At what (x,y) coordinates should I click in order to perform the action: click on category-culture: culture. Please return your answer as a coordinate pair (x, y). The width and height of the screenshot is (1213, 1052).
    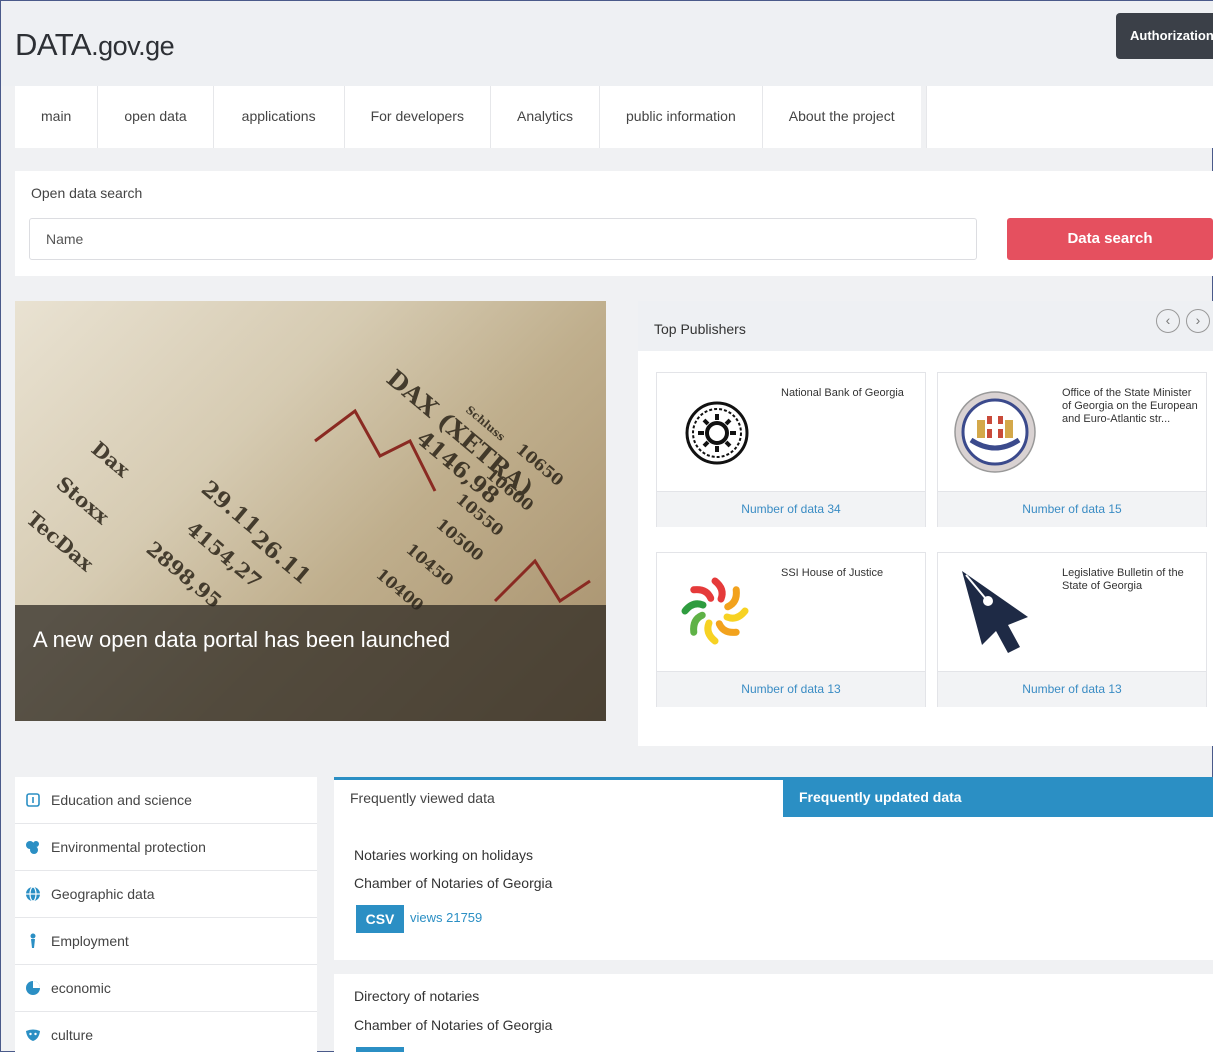
    Looking at the image, I should click on (166, 1032).